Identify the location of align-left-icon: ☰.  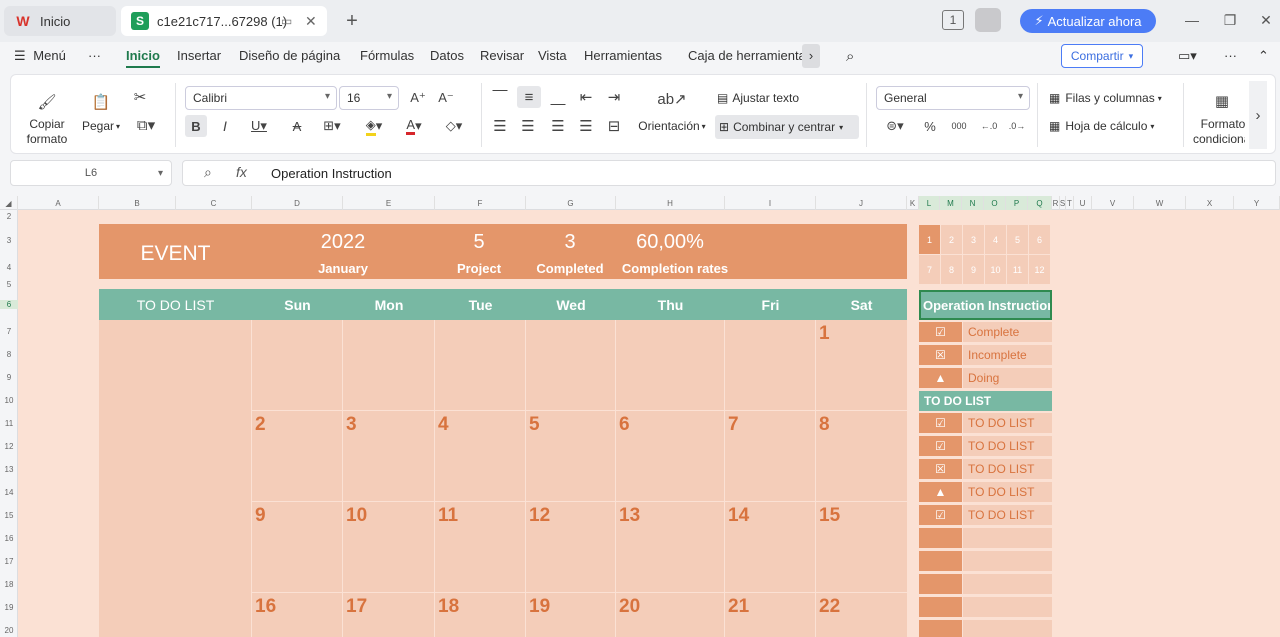
(500, 126).